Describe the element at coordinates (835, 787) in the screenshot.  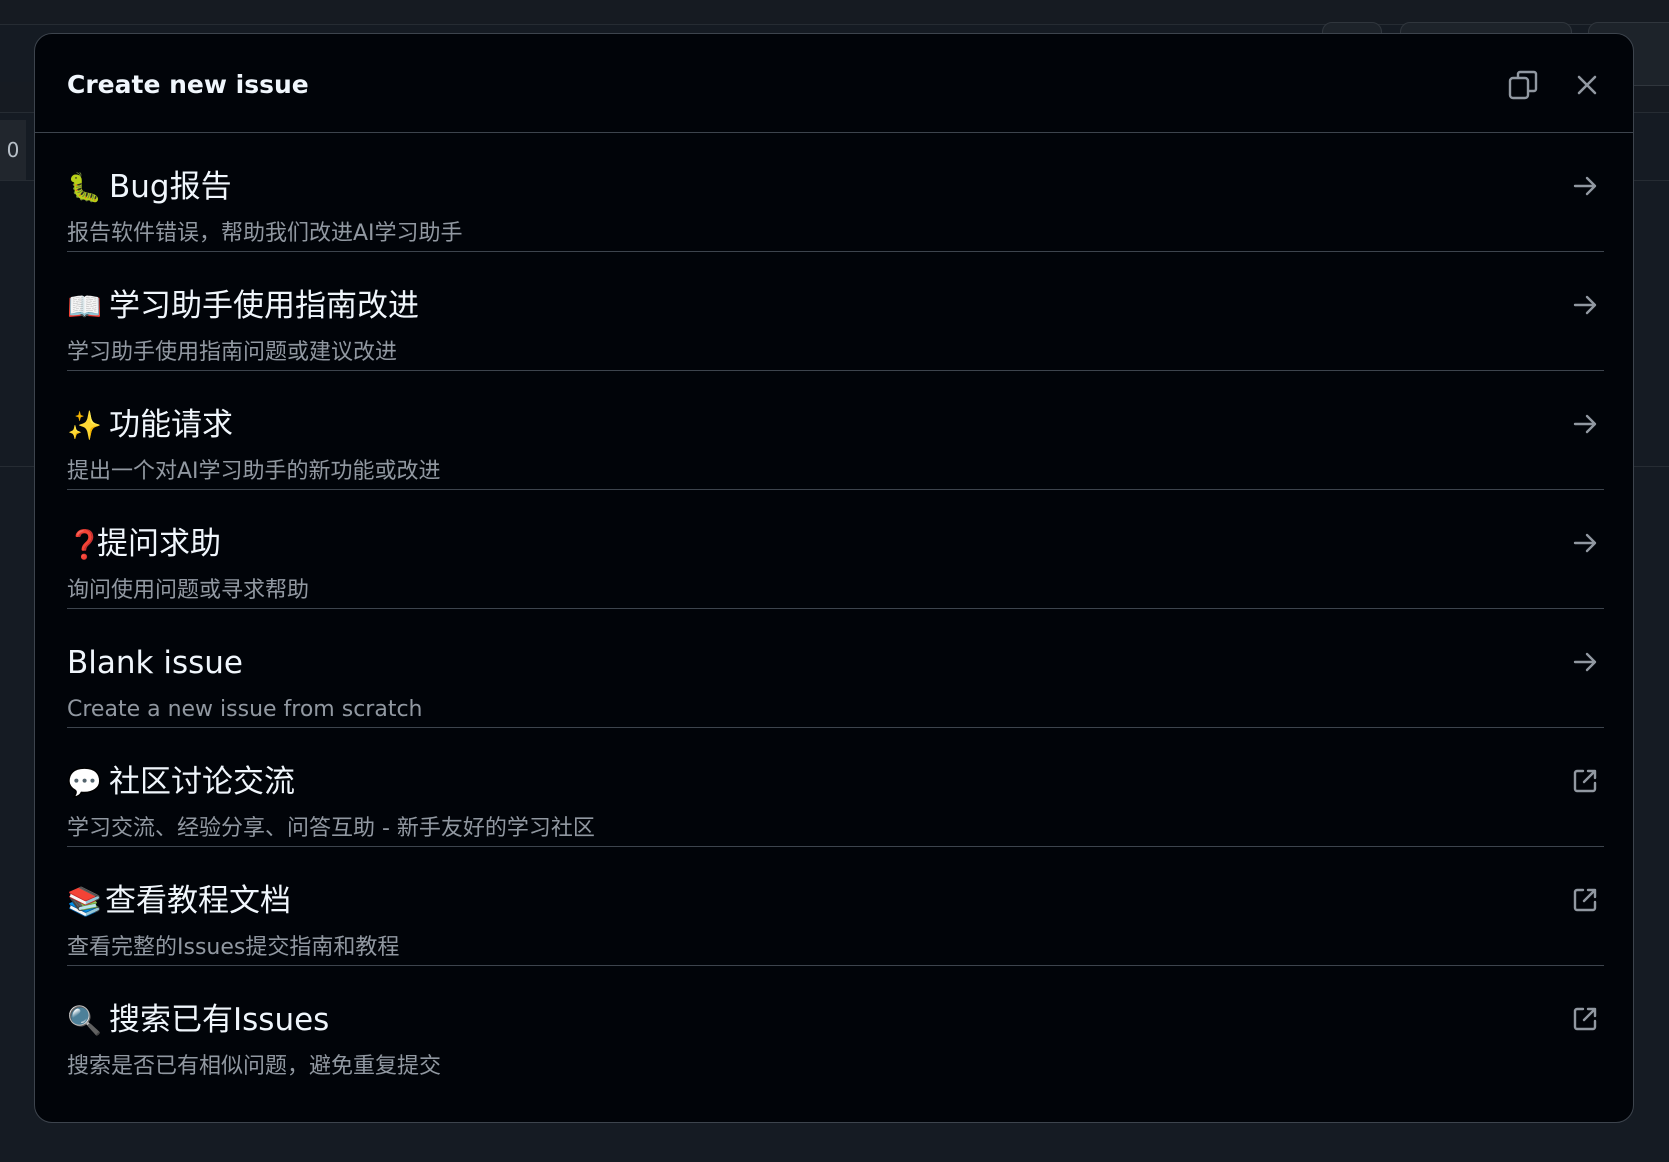
I see `template-item-community-discussion: 💬 社区讨论交流 学习交流、经验分享、问答互助 - 新手友好的学习社区` at that location.